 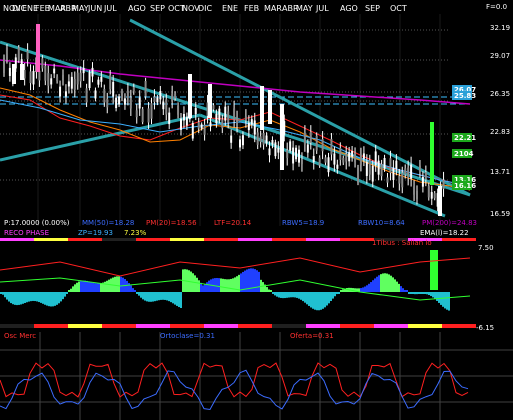 What do you see at coordinates (137, 8) in the screenshot?
I see `month-label: AGO` at bounding box center [137, 8].